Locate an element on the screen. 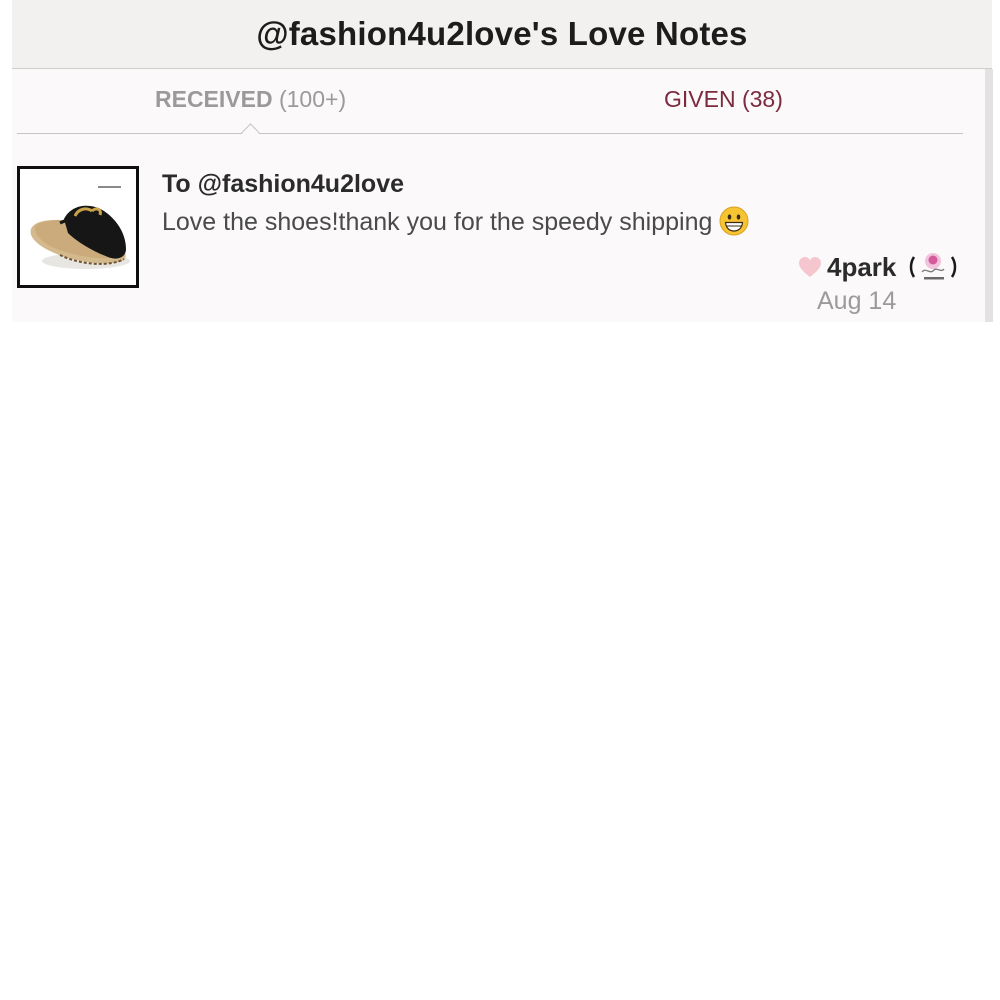  note-author: 4park is located at coordinates (861, 267).